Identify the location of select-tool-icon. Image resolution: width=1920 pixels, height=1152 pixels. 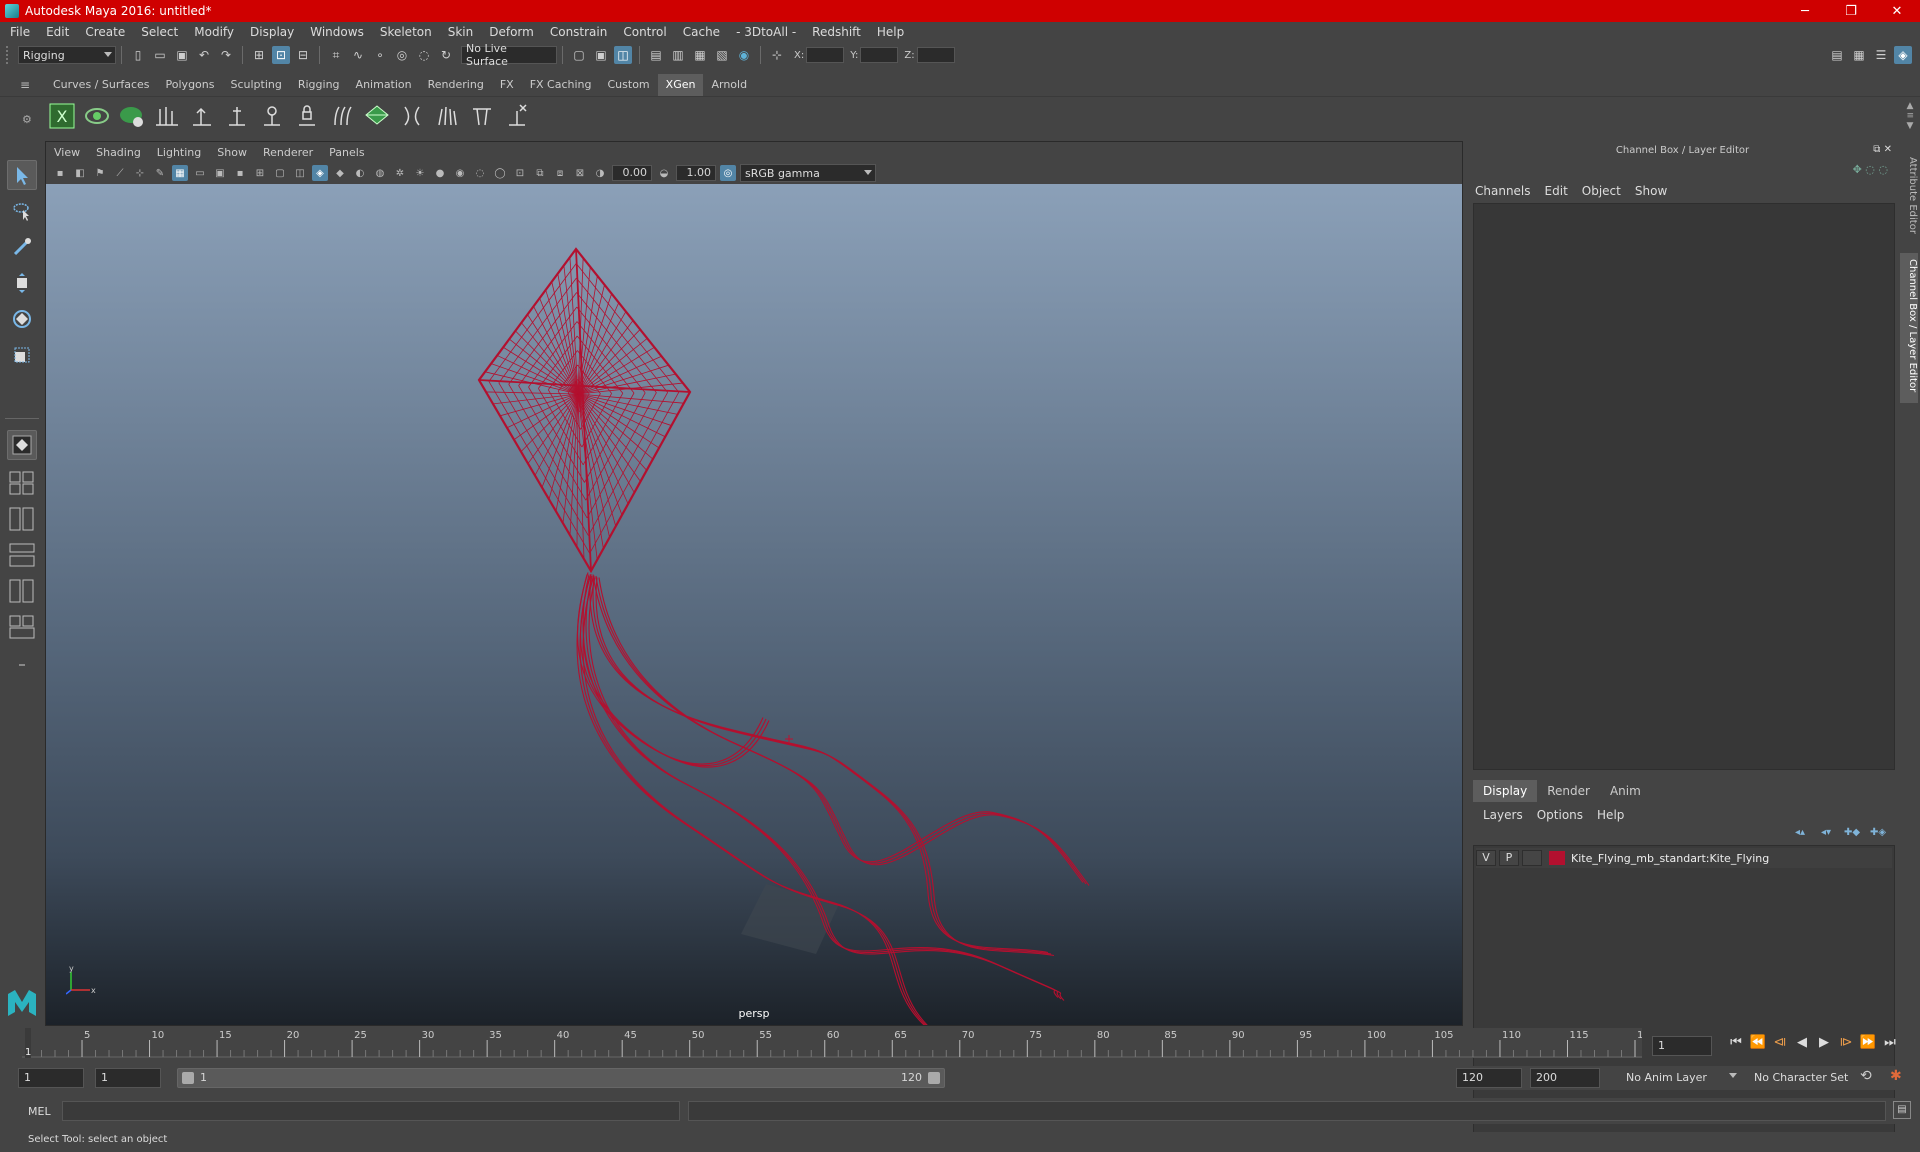
(22, 175).